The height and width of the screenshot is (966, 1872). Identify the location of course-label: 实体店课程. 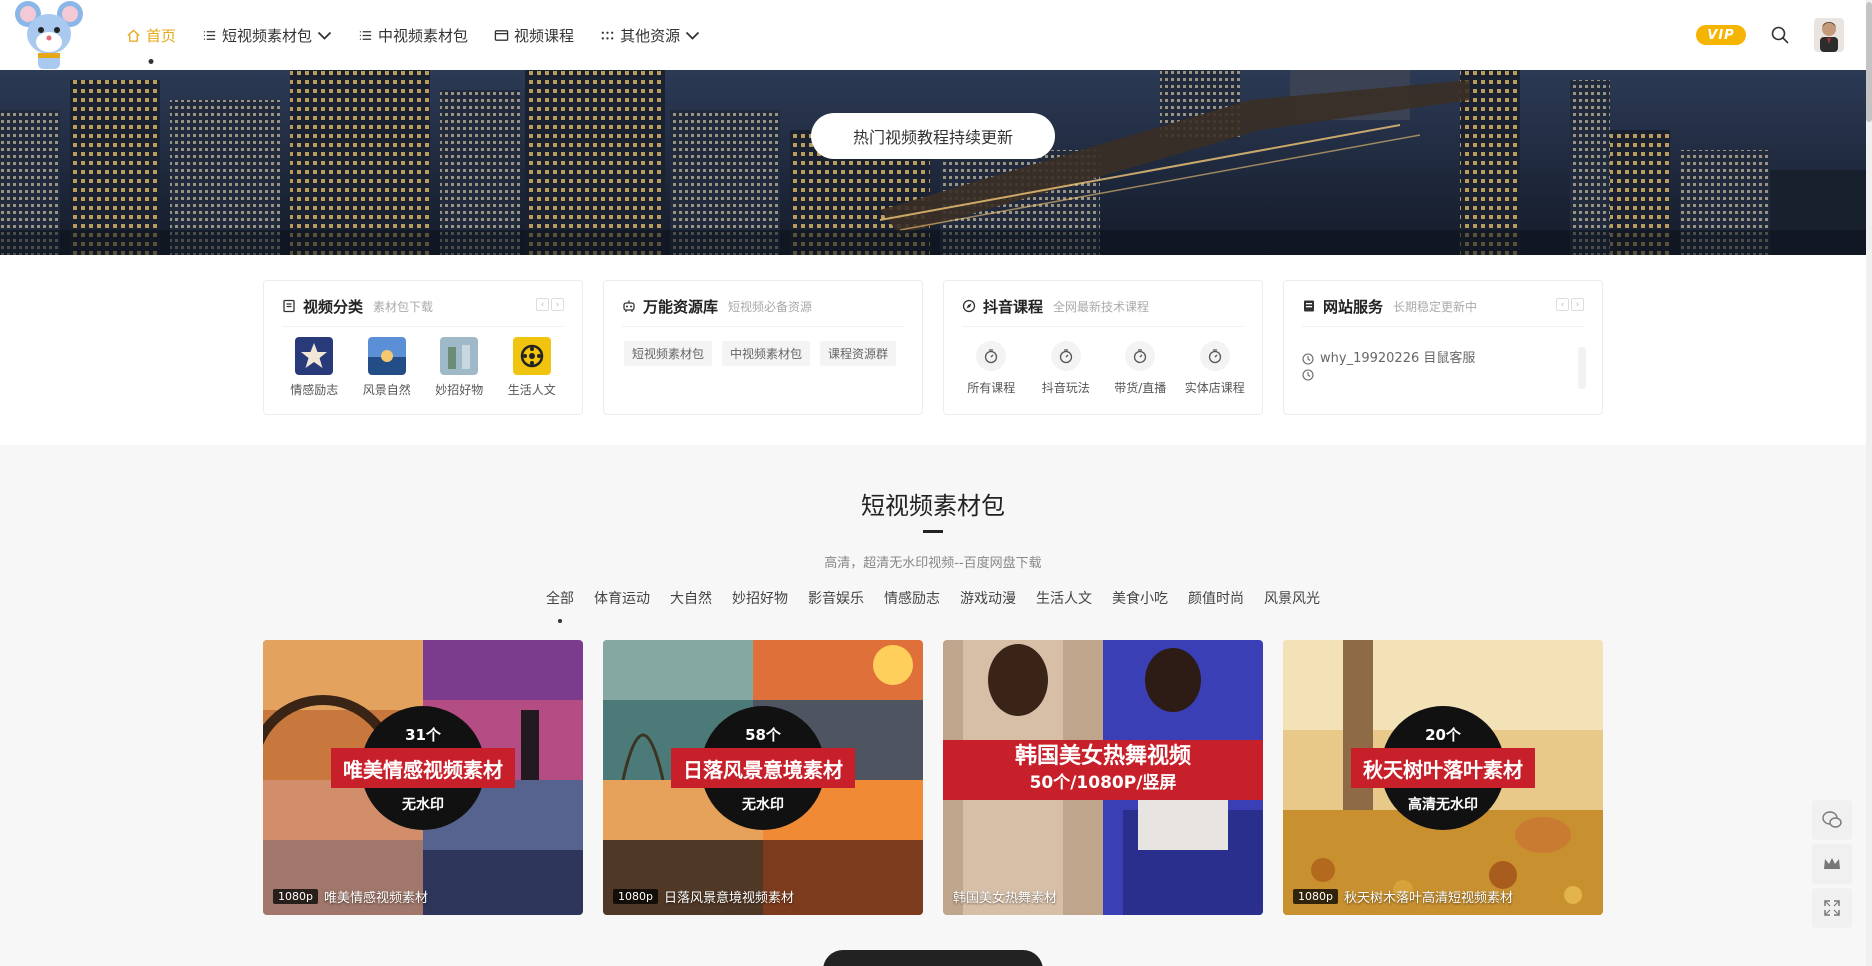
(1214, 388).